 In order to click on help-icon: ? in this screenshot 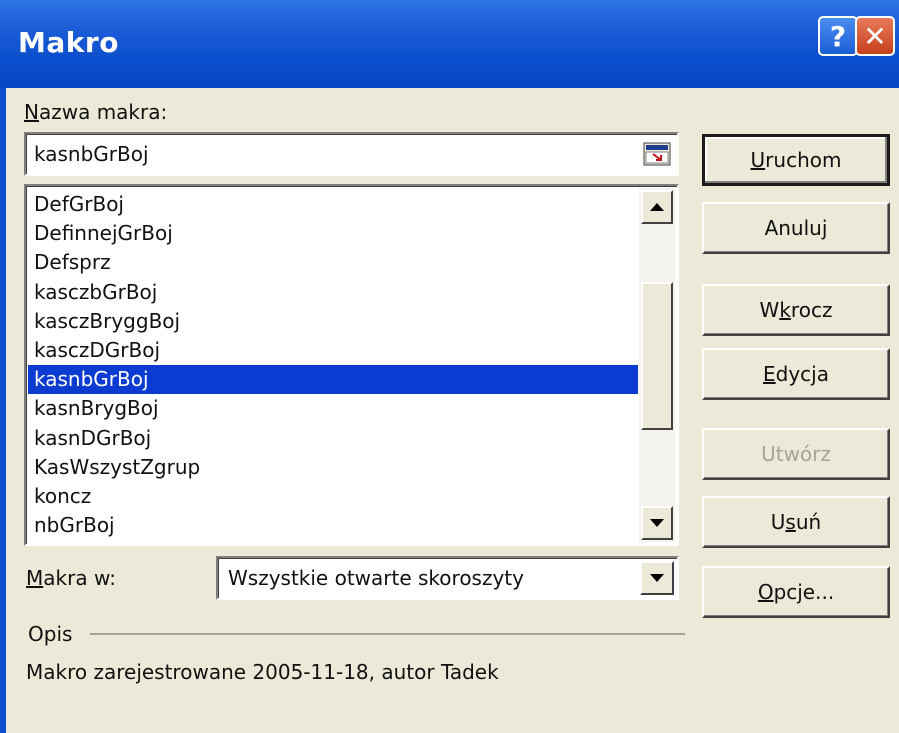, I will do `click(838, 36)`.